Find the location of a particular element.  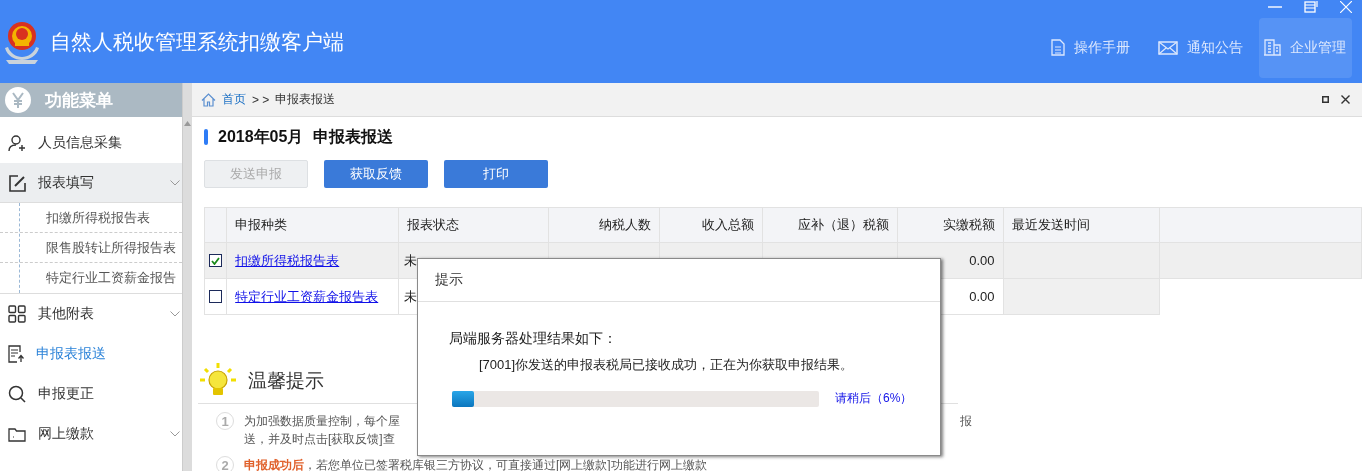

breadcrumb-current: 申报表报送 is located at coordinates (305, 99).